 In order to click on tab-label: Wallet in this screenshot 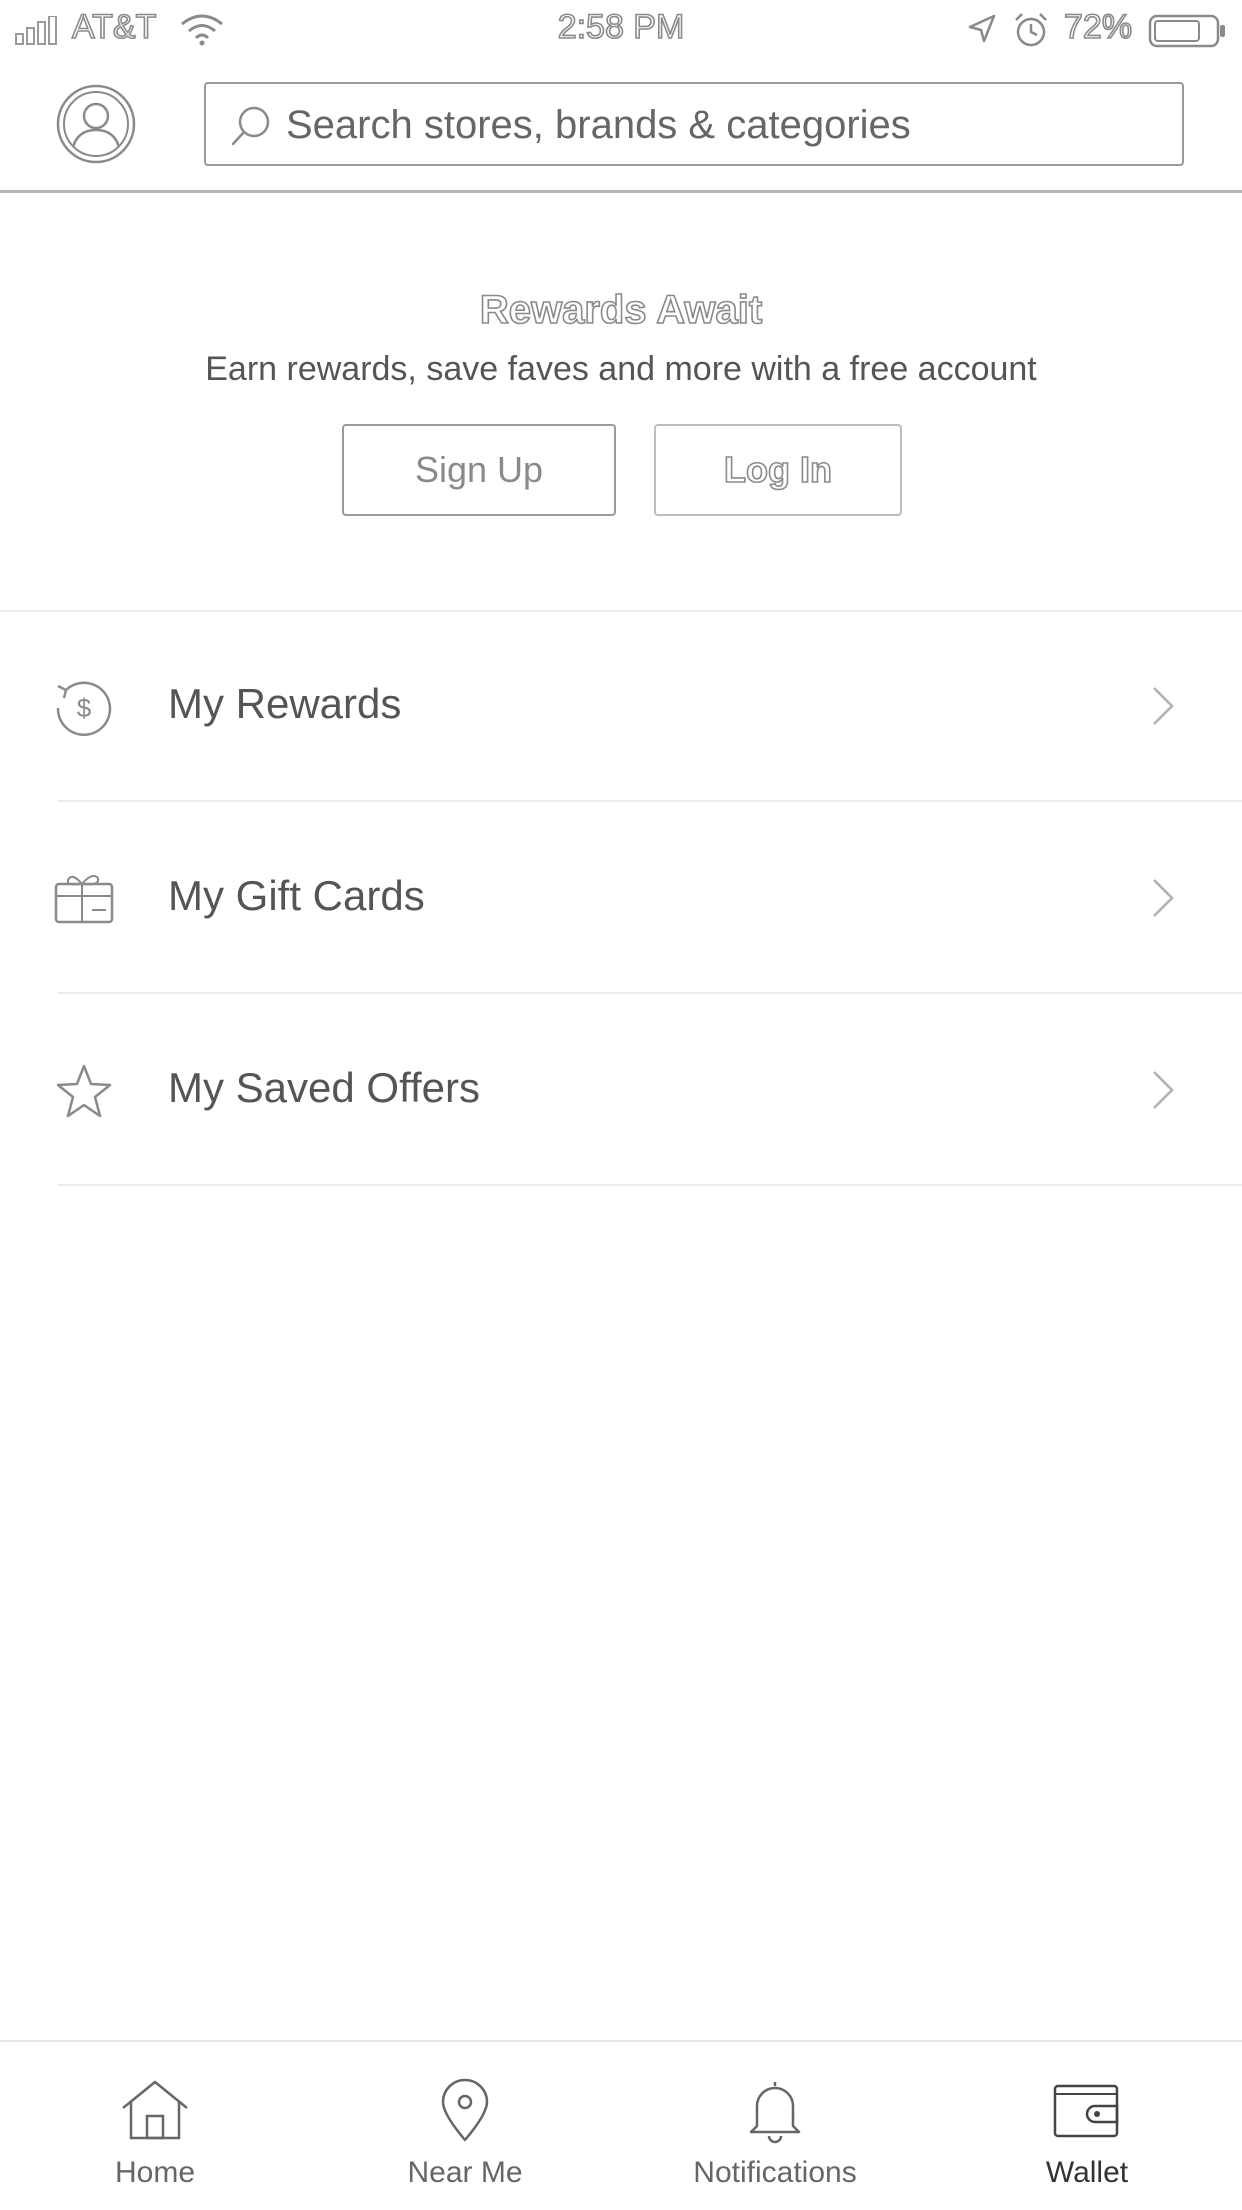, I will do `click(1087, 2172)`.